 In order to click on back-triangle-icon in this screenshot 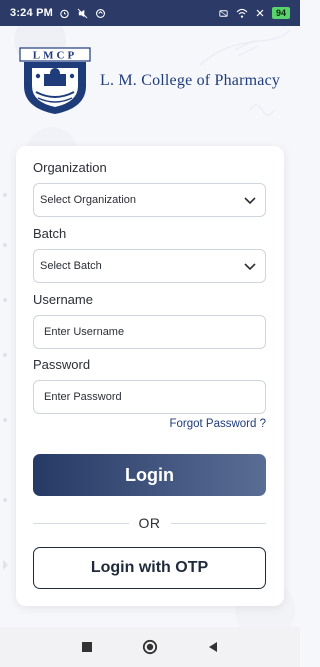, I will do `click(213, 647)`.